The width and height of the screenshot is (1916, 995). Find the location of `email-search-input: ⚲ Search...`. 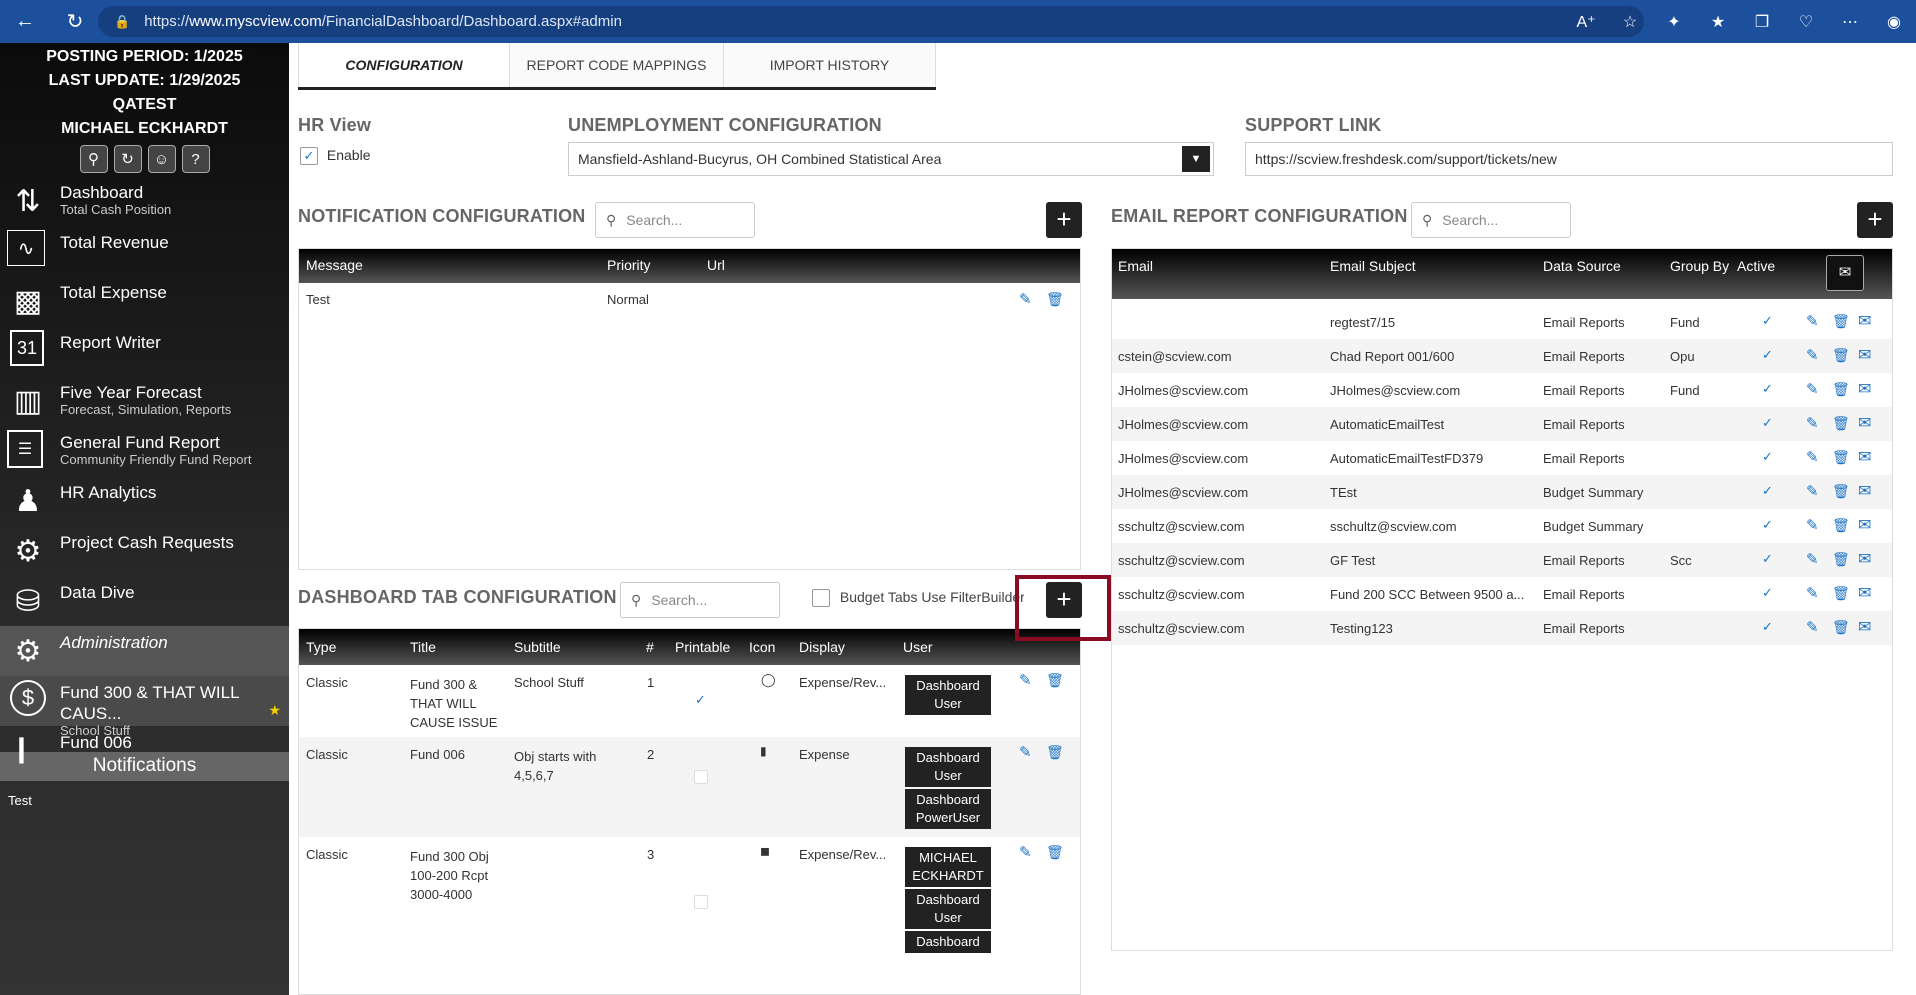

email-search-input: ⚲ Search... is located at coordinates (1491, 220).